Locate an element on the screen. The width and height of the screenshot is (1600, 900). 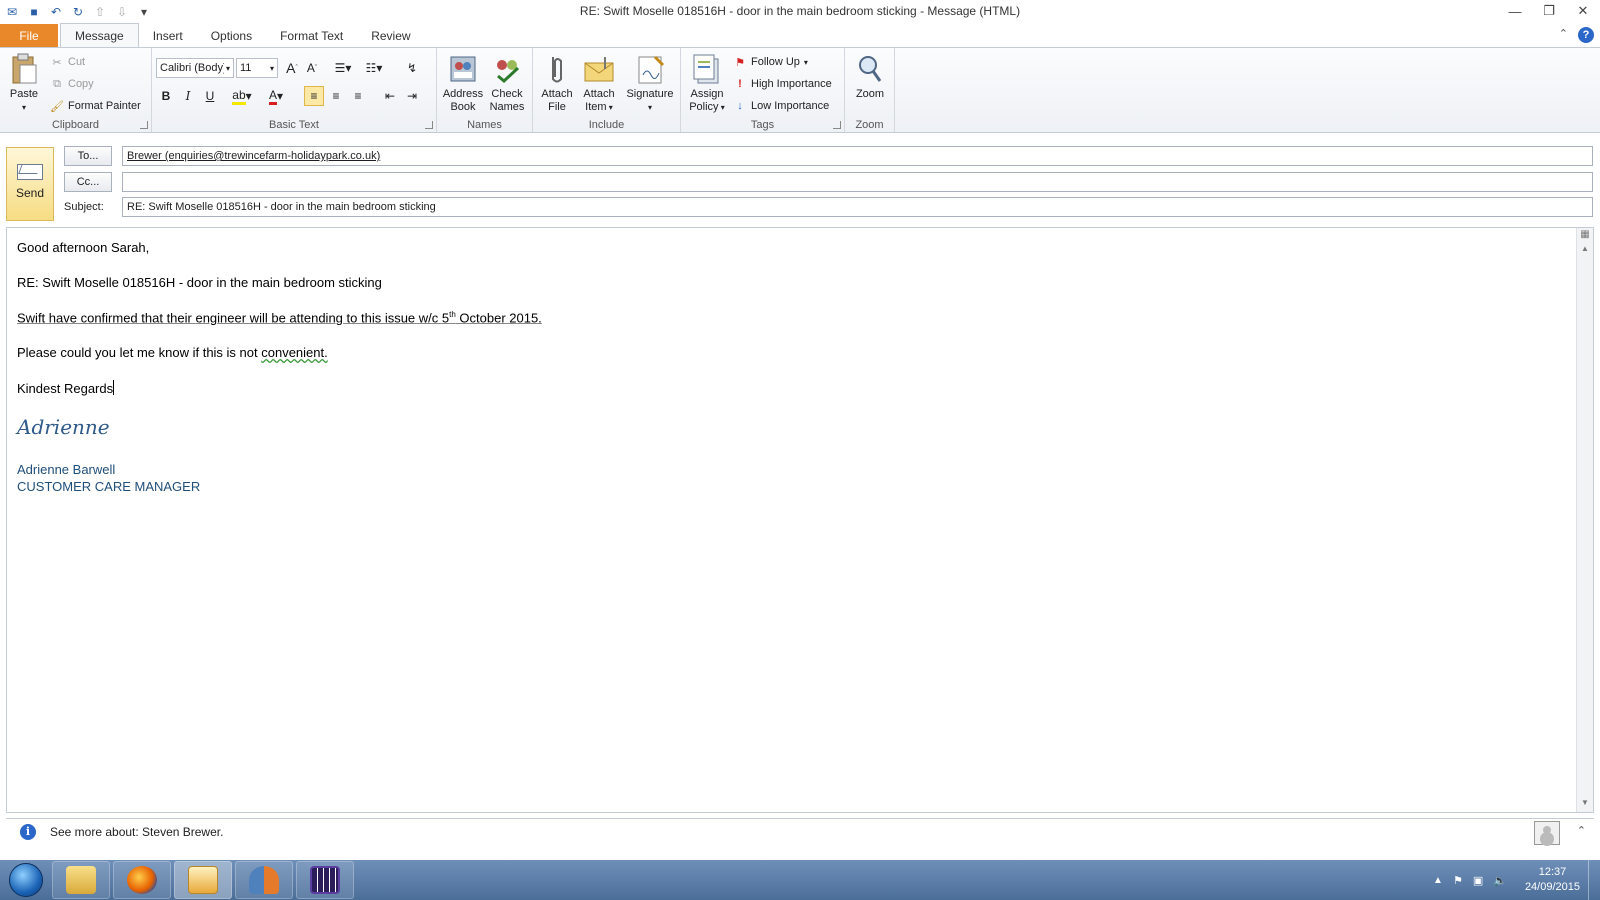
highlight-icon: ab ▾ is located at coordinates (242, 96).